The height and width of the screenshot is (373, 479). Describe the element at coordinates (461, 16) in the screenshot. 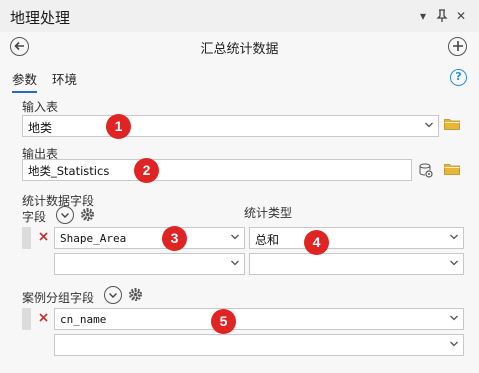

I see `close-icon: ✕` at that location.